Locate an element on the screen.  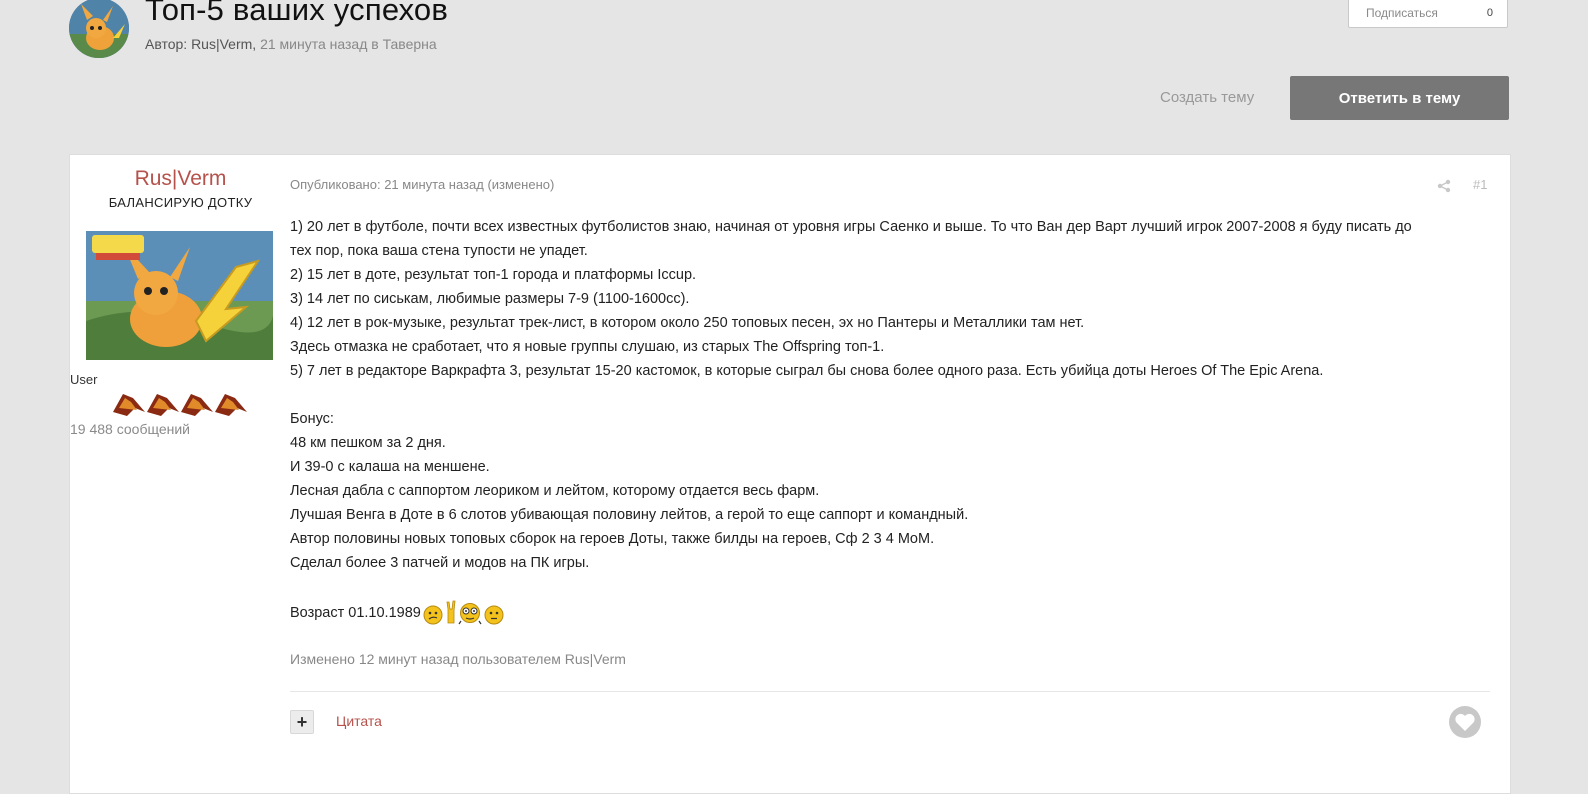
follow-button: Подписаться 0 is located at coordinates (1428, 14).